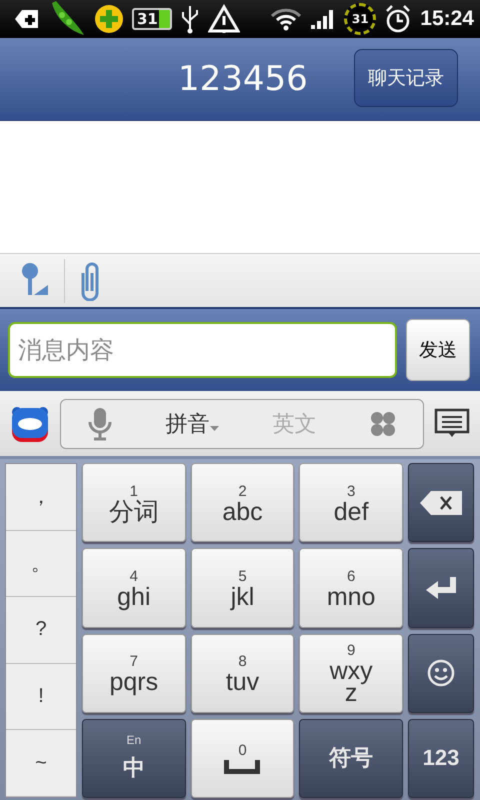 This screenshot has width=480, height=800. Describe the element at coordinates (406, 78) in the screenshot. I see `chat-history-button: 聊天记录` at that location.